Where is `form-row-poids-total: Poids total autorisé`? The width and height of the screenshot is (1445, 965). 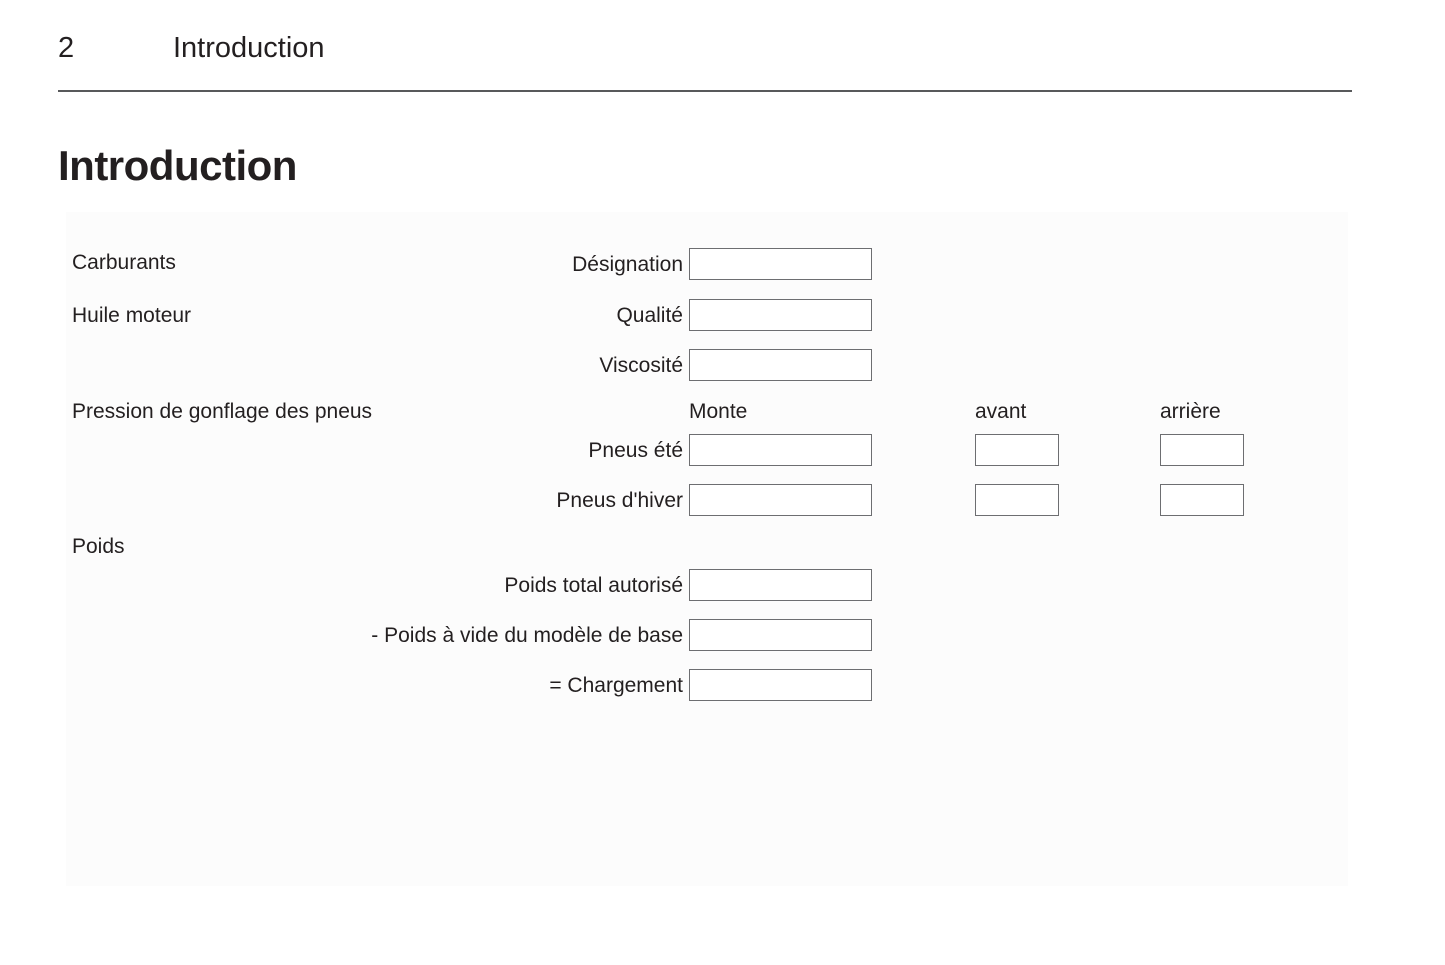 form-row-poids-total: Poids total autorisé is located at coordinates (707, 586).